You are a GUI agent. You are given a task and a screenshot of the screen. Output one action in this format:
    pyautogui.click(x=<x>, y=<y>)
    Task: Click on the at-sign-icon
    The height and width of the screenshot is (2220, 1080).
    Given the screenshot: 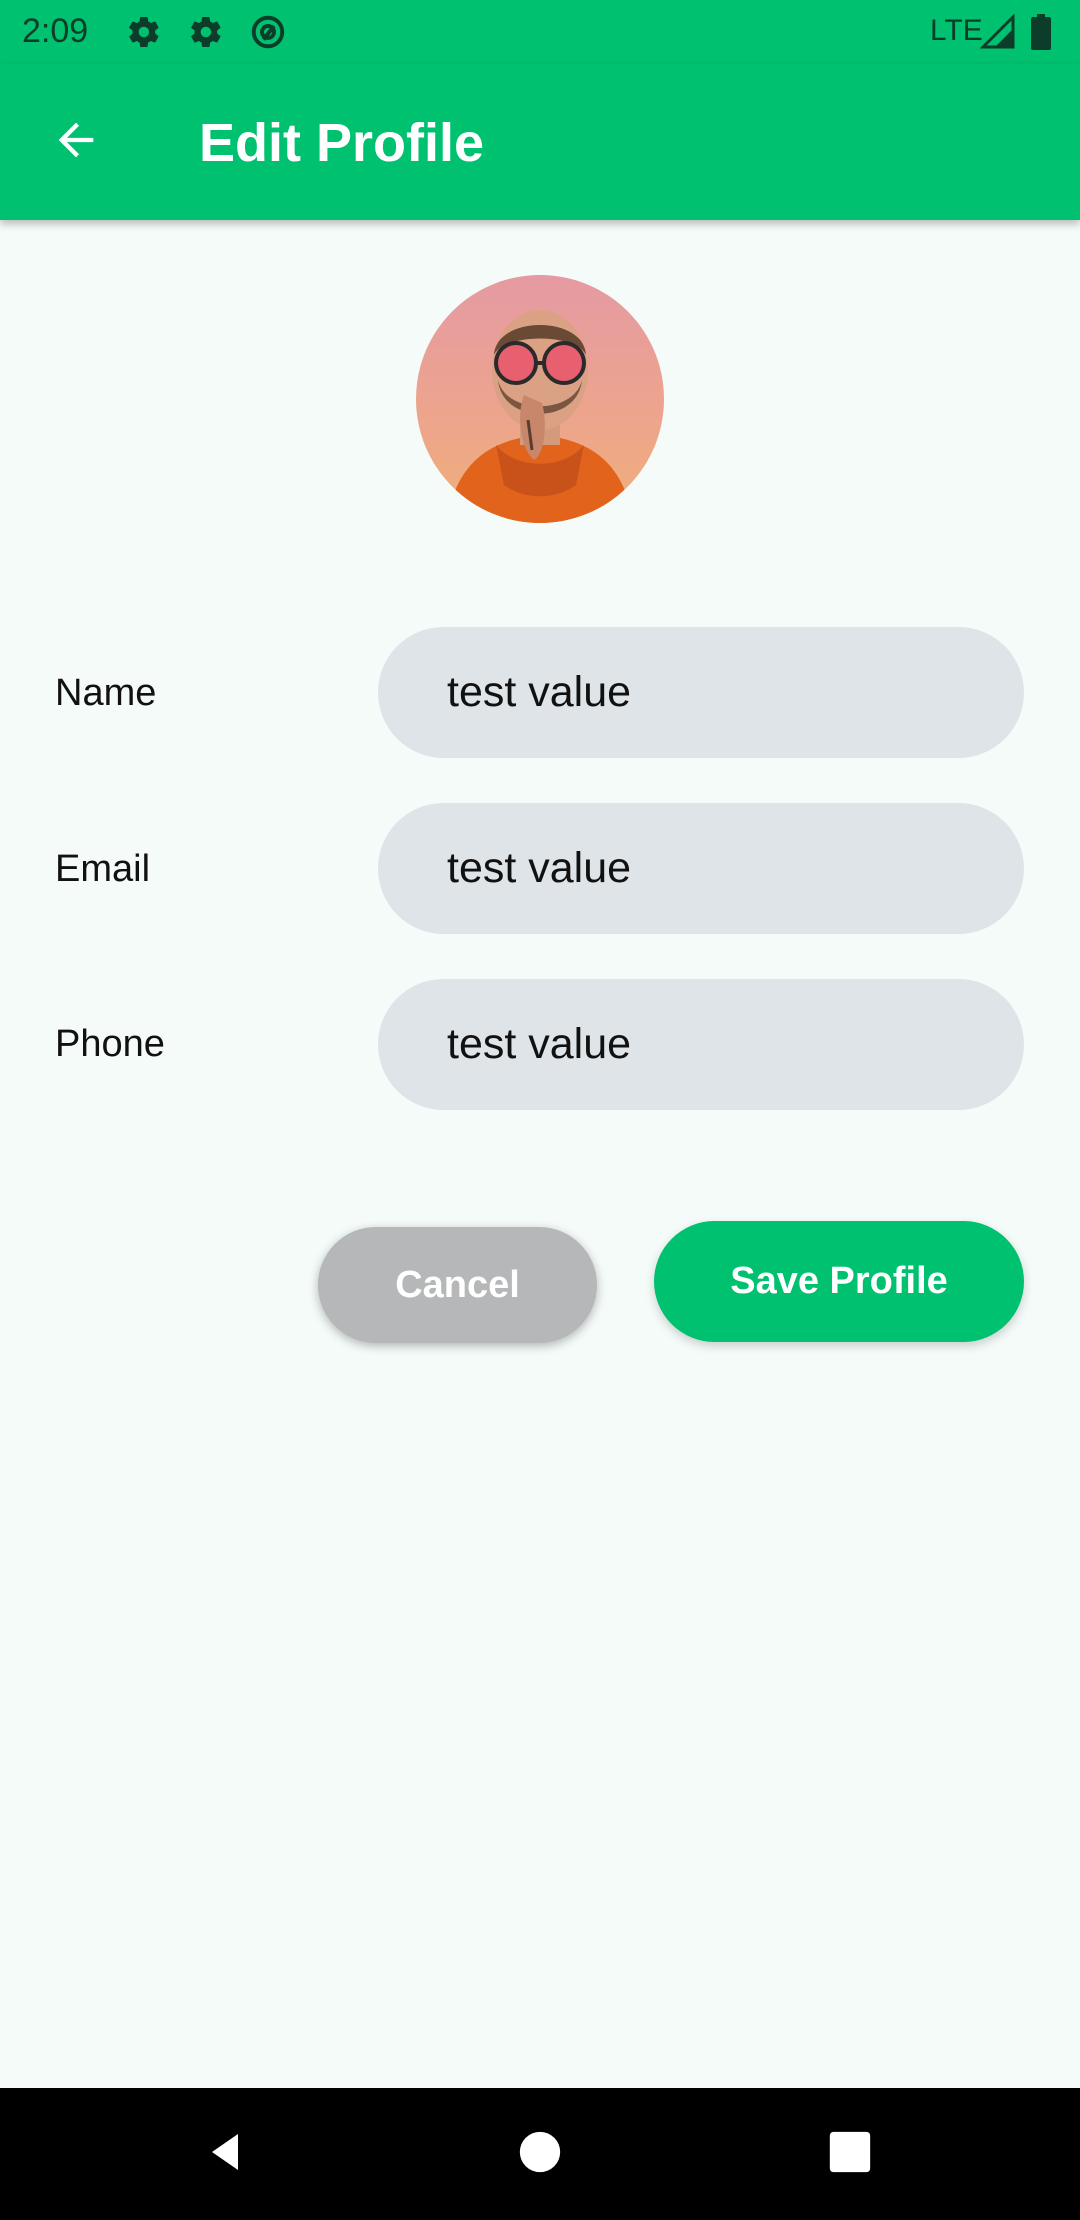 What is the action you would take?
    pyautogui.click(x=268, y=32)
    